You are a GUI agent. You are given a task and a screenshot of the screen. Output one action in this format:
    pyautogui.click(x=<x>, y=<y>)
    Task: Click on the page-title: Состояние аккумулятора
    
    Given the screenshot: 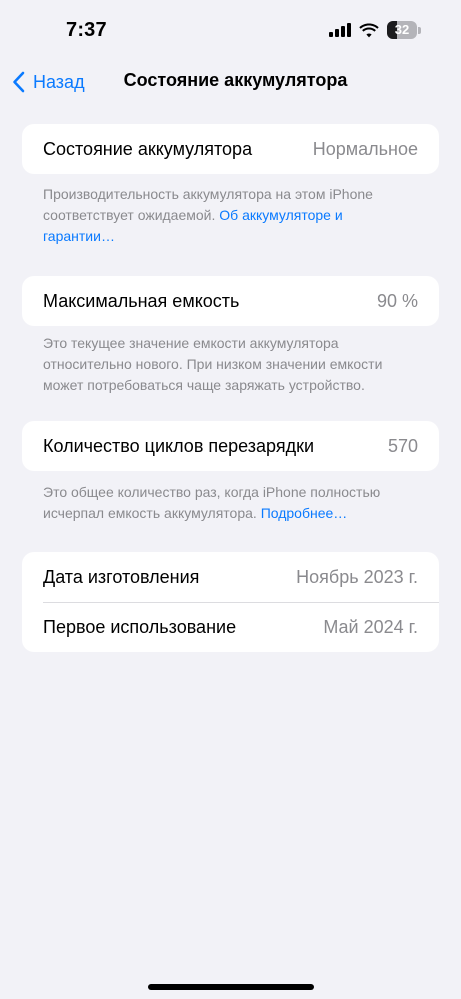 What is the action you would take?
    pyautogui.click(x=235, y=80)
    